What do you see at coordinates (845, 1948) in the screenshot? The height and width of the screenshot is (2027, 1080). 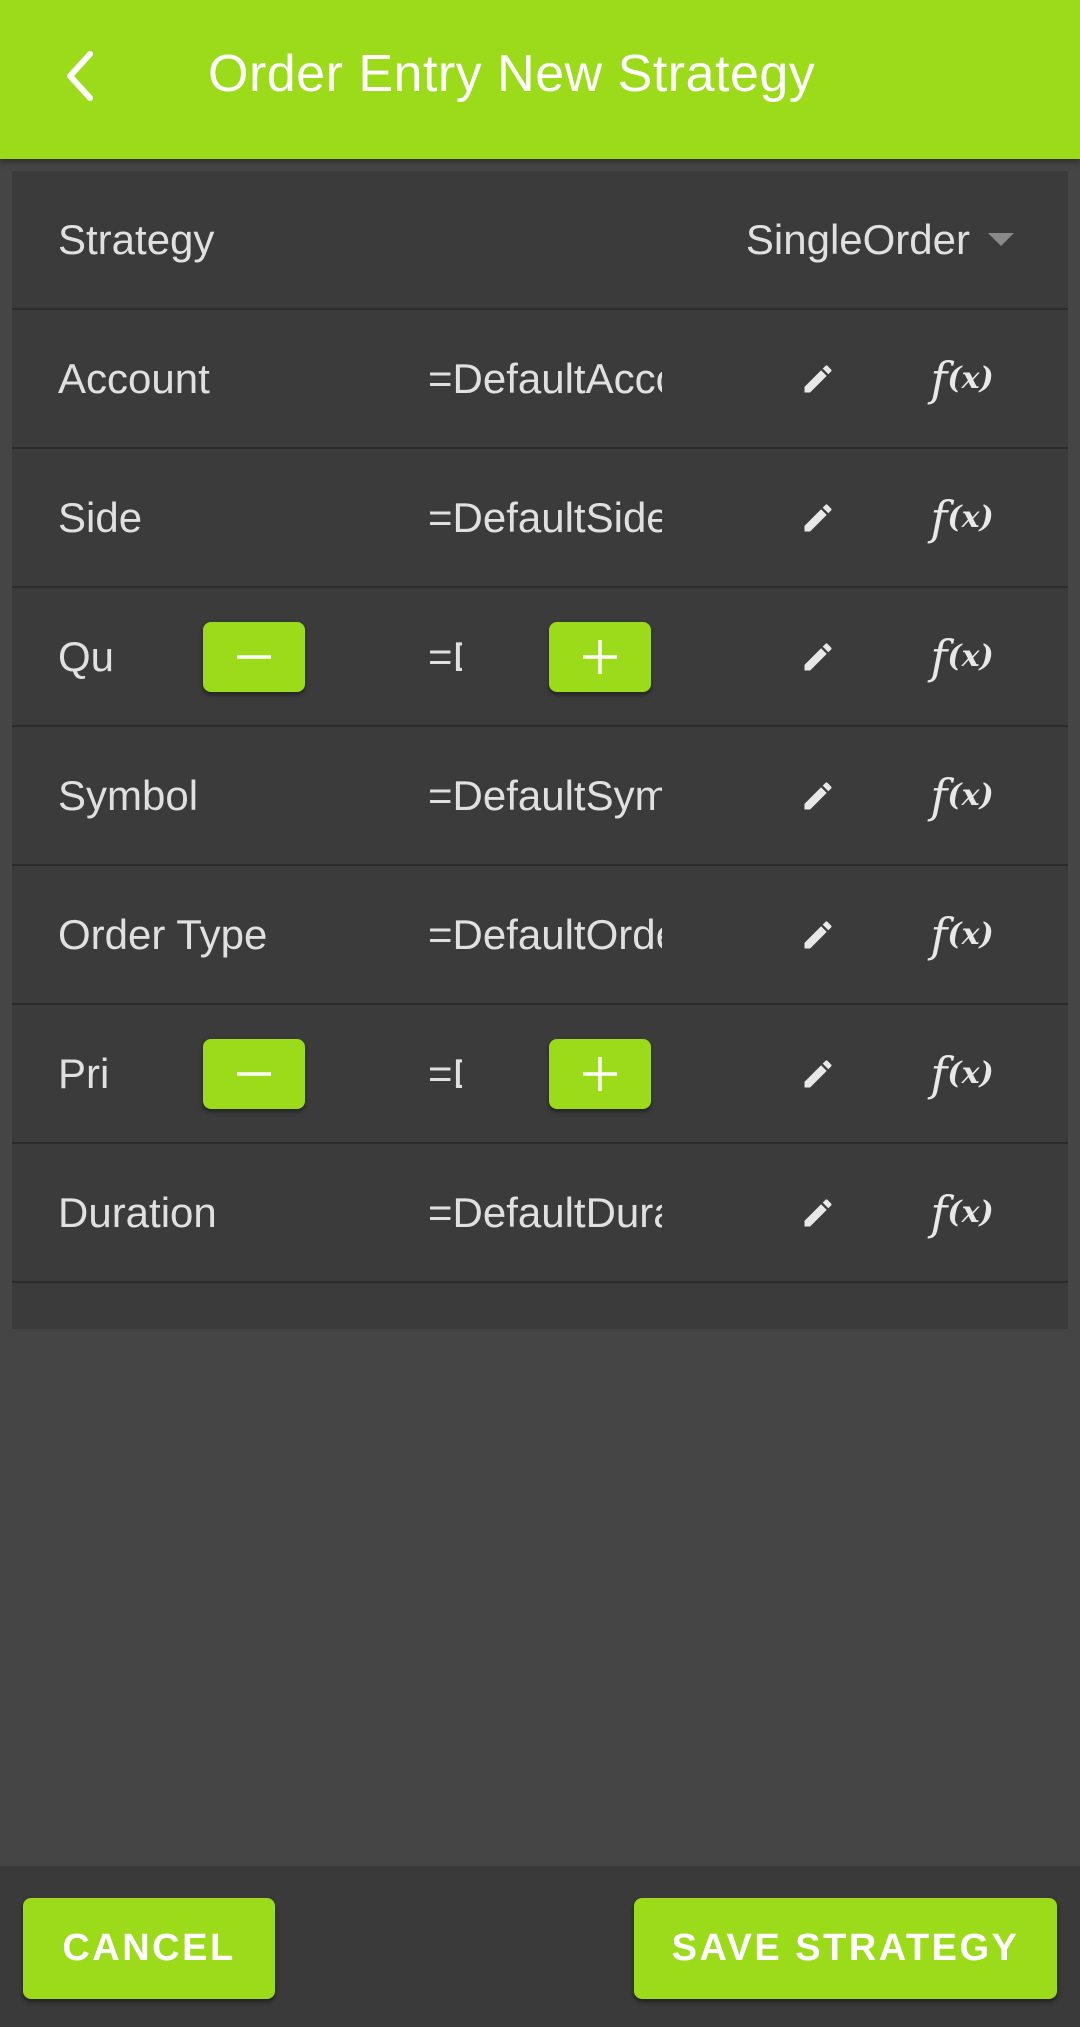 I see `save-strategy-button: SAVE STRATEGY` at bounding box center [845, 1948].